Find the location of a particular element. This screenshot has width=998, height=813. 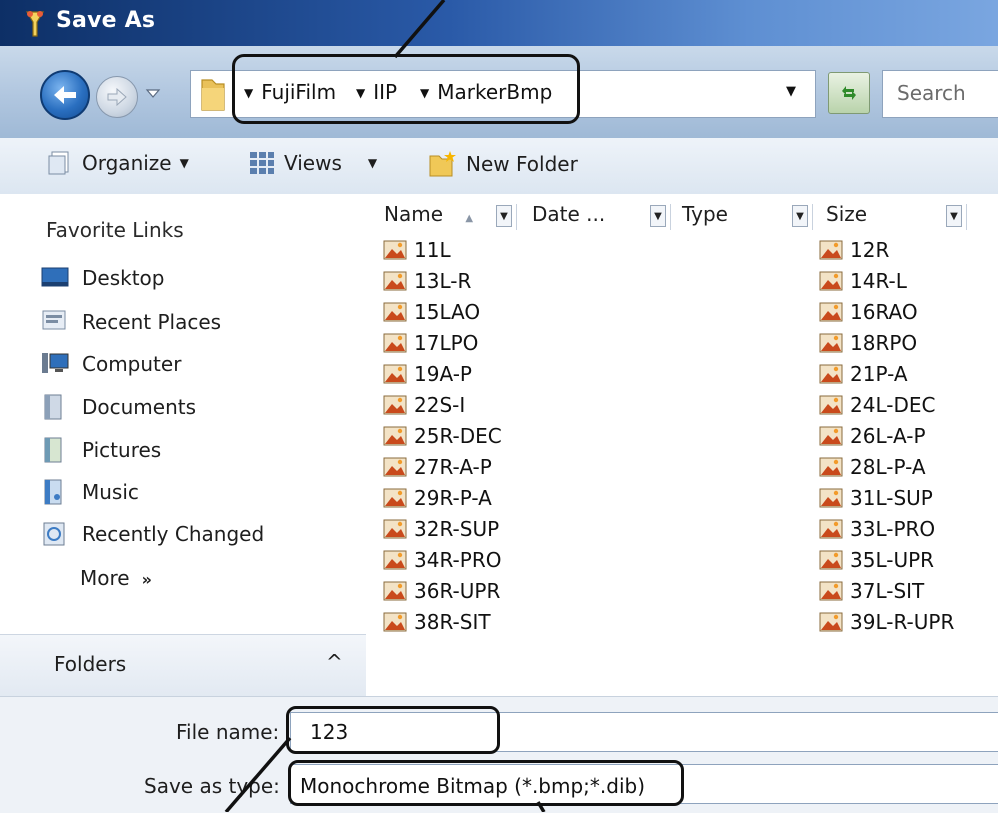

forward-arrow-icon is located at coordinates (117, 97).